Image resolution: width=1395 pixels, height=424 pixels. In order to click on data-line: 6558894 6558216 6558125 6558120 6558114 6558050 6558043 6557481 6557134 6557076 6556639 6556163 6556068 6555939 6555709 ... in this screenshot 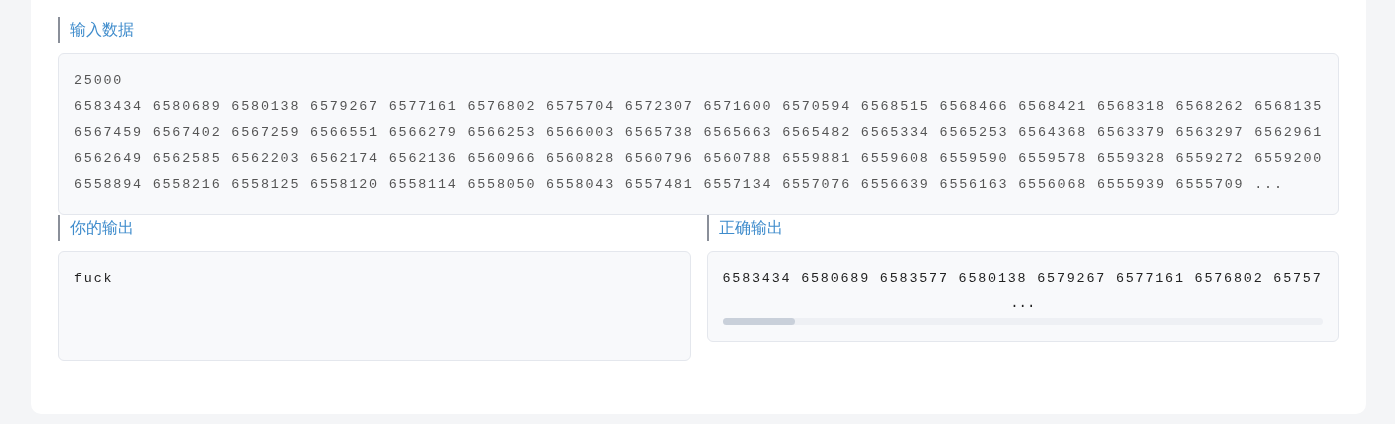, I will do `click(679, 185)`.